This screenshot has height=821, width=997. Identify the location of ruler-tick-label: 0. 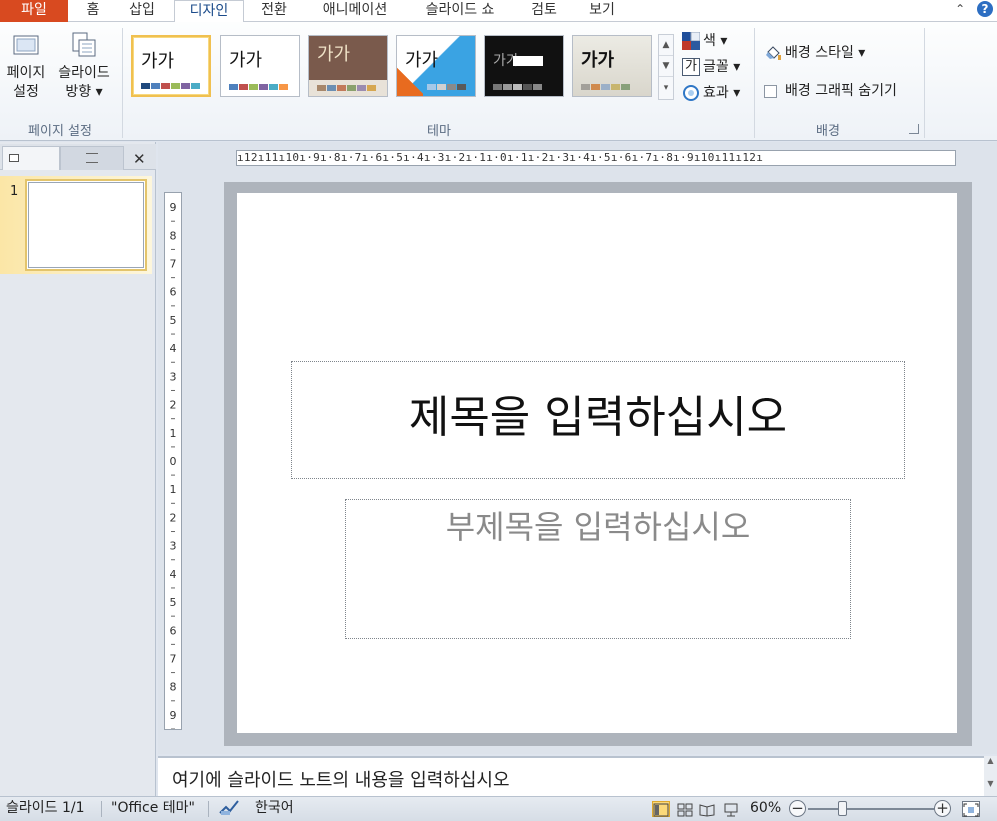
(173, 461).